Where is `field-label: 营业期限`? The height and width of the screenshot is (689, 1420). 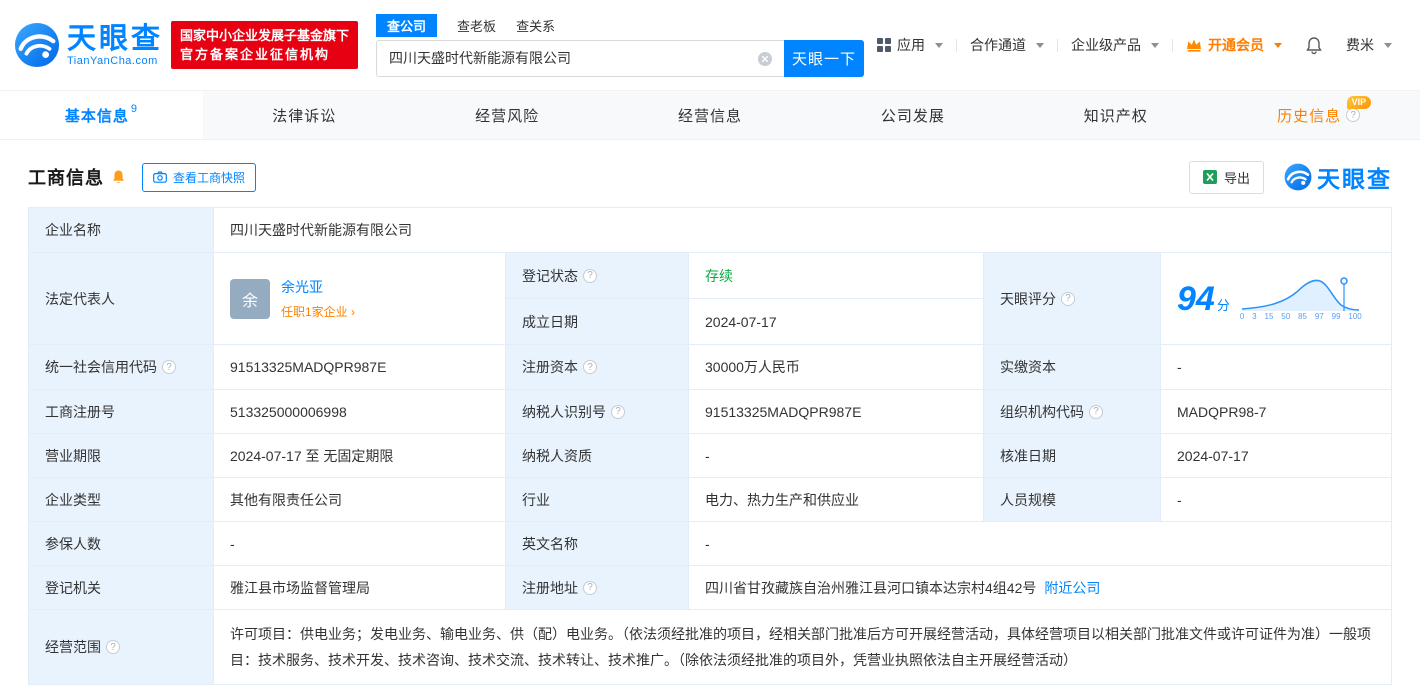
field-label: 营业期限 is located at coordinates (73, 455).